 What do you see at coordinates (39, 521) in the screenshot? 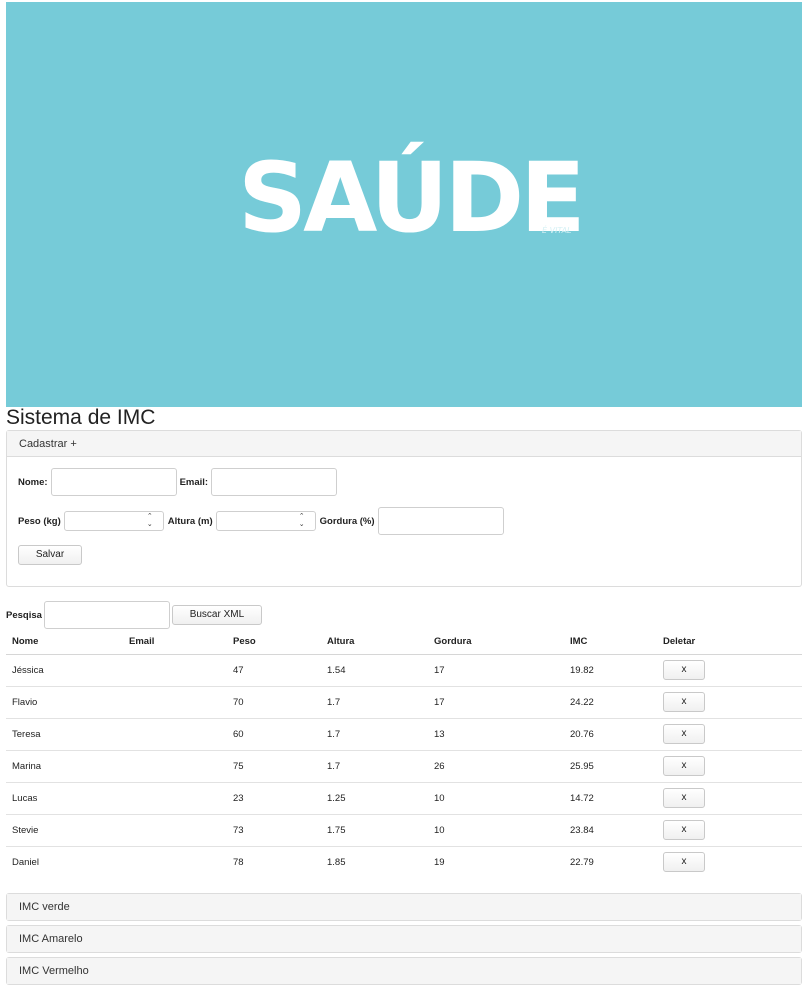
I see `peso-label: Peso (kg)` at bounding box center [39, 521].